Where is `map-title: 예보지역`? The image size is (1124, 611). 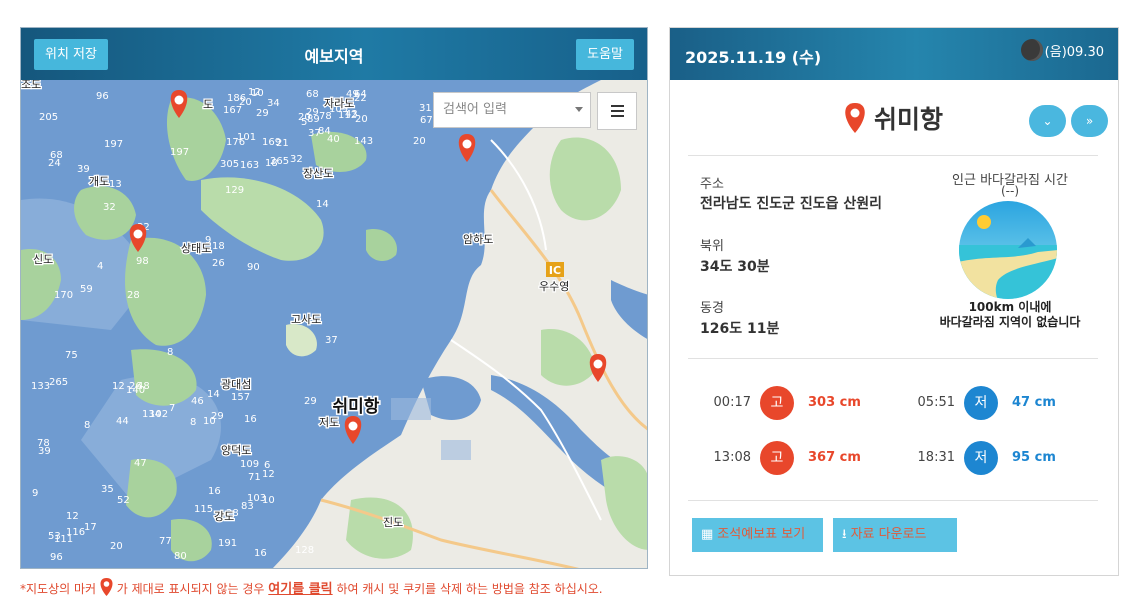 map-title: 예보지역 is located at coordinates (334, 56).